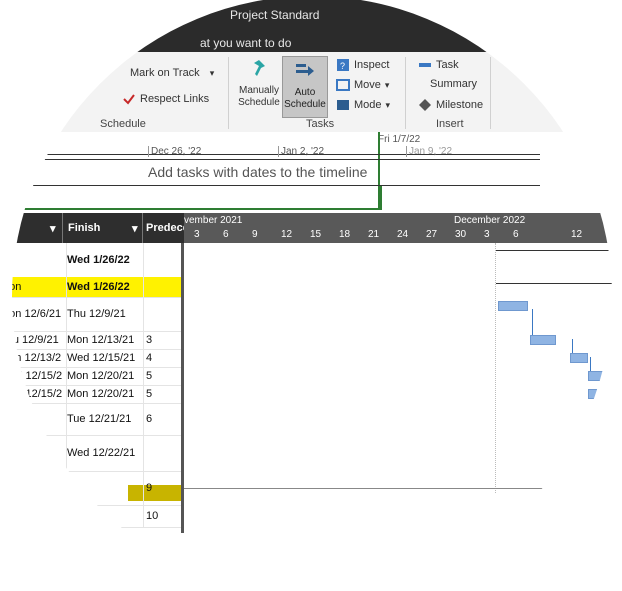 This screenshot has width=622, height=591. I want to click on timeline-pane-border, so click(198, 198).